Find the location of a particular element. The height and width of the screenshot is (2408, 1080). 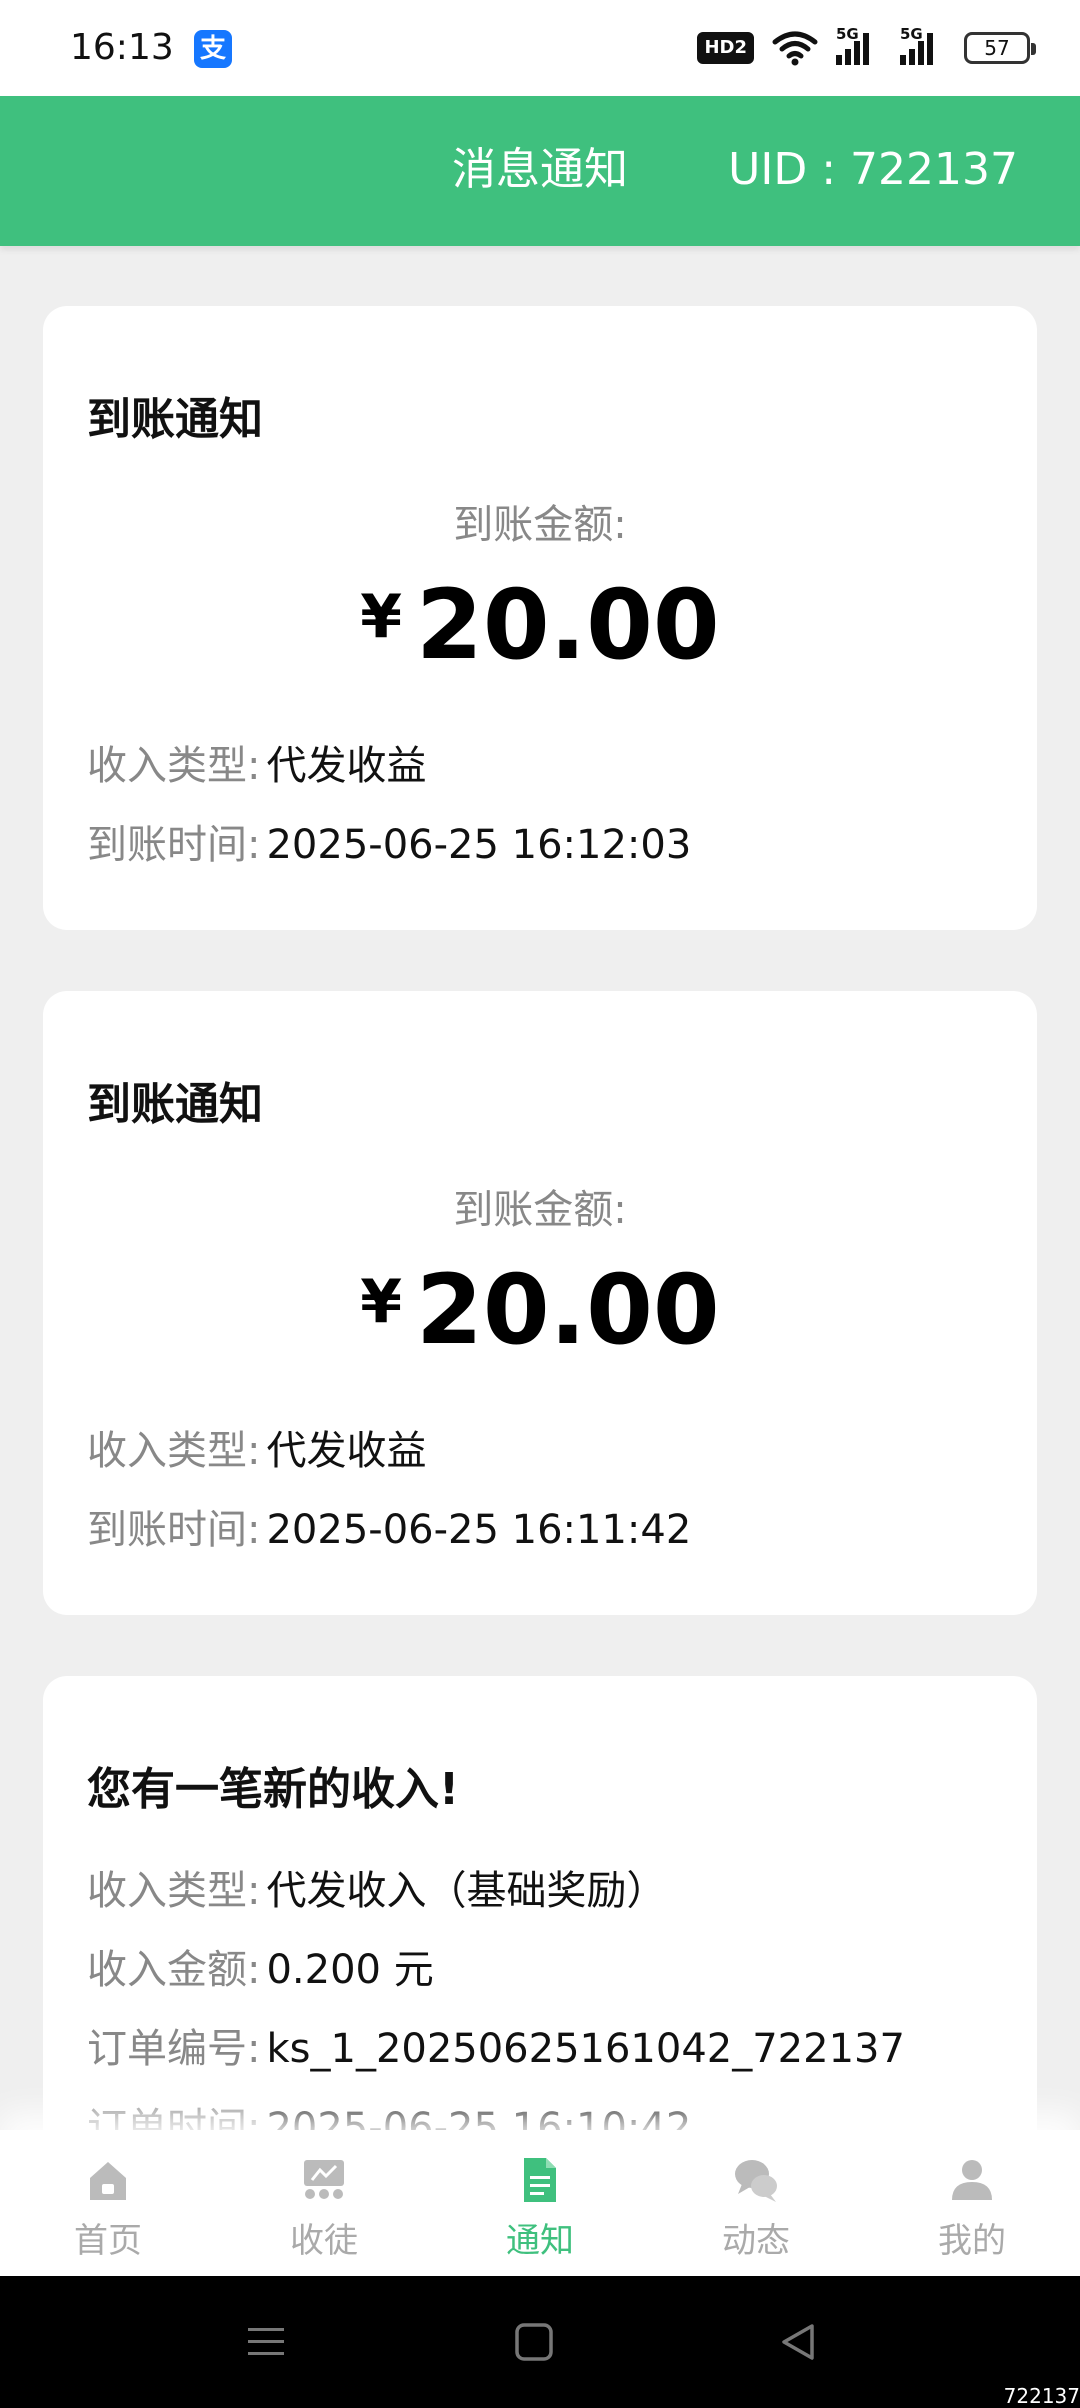

tab-label: 收徒 is located at coordinates (324, 2241).